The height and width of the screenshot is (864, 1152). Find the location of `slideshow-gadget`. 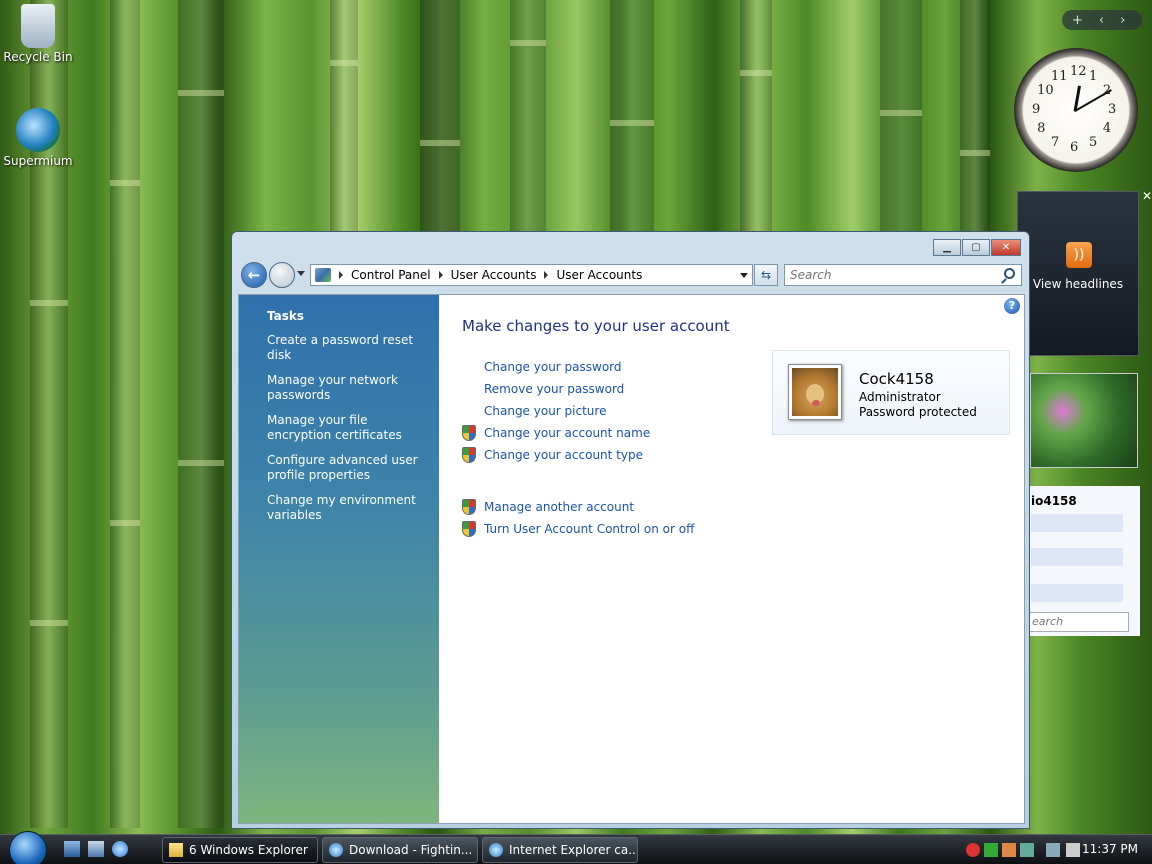

slideshow-gadget is located at coordinates (1084, 420).